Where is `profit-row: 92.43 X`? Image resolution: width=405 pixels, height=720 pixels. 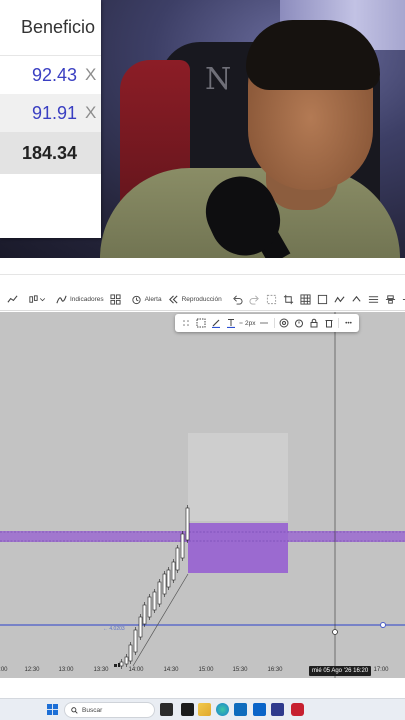 profit-row: 92.43 X is located at coordinates (50, 75).